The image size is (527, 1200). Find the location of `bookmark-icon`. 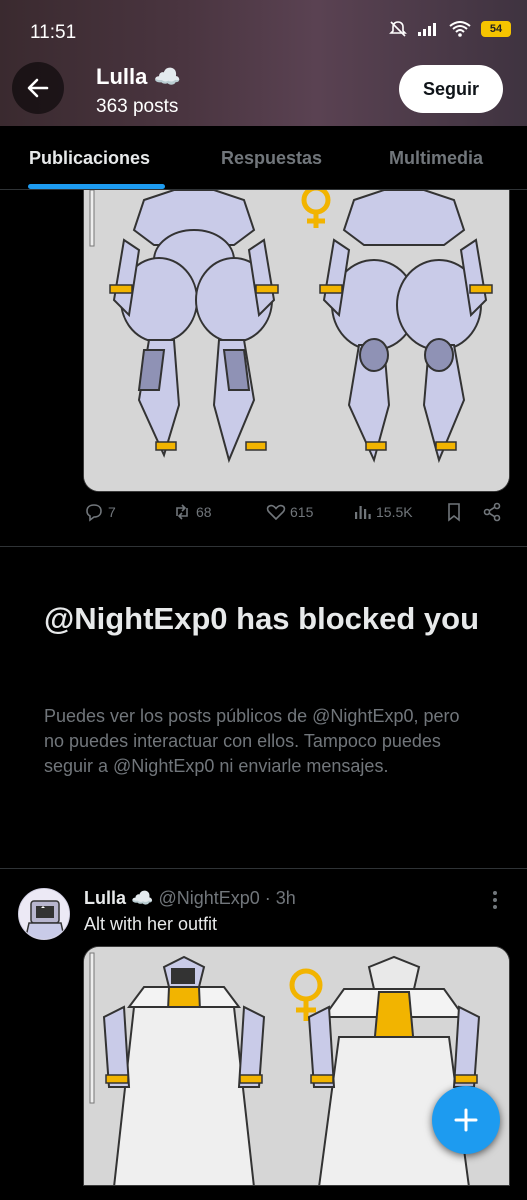

bookmark-icon is located at coordinates (454, 512).